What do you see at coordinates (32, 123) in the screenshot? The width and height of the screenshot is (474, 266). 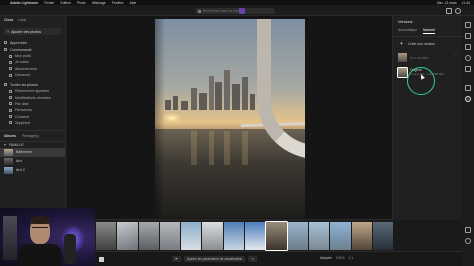 I see `nav-deleted: Supprimé` at bounding box center [32, 123].